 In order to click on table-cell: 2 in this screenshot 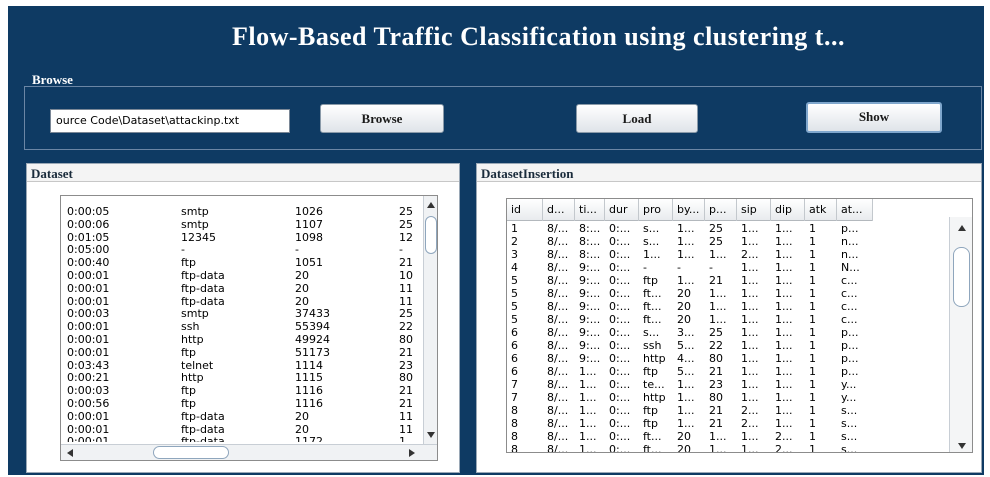, I will do `click(514, 241)`.